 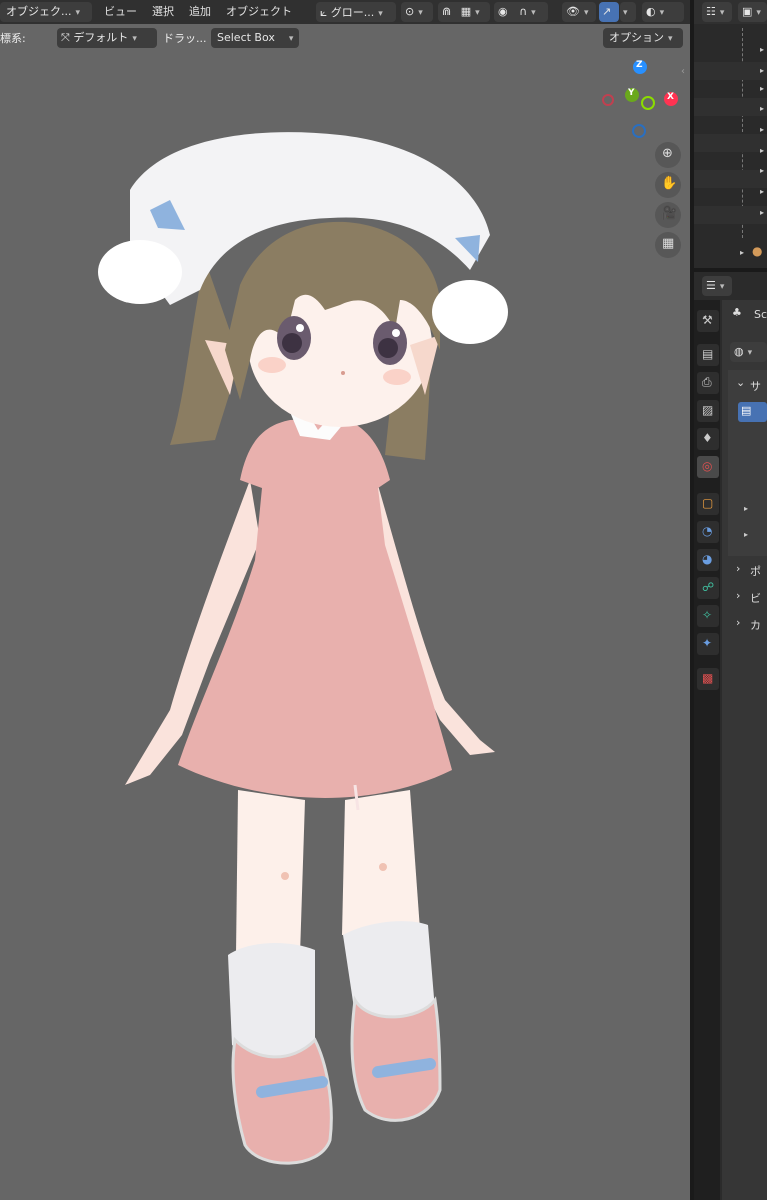 I want to click on menu-view: ビュー, so click(x=120, y=12).